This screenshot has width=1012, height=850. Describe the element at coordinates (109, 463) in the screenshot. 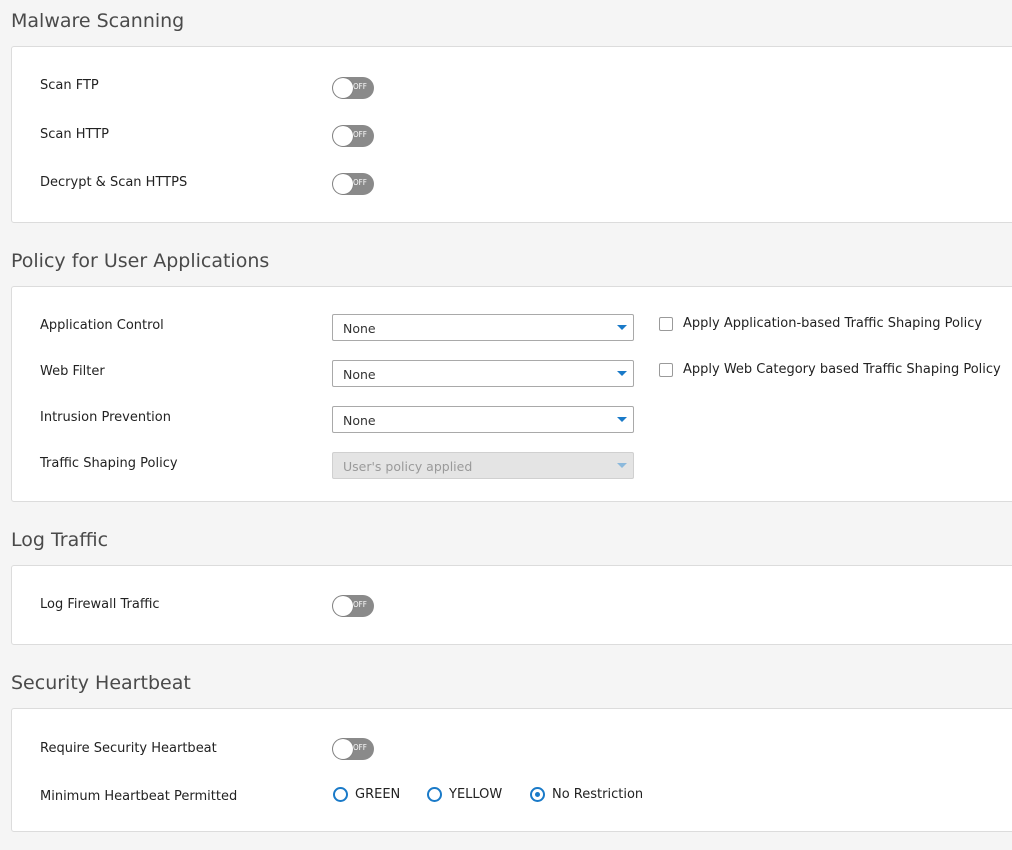

I see `traffic-shaping-label: Traffic Shaping Policy` at that location.